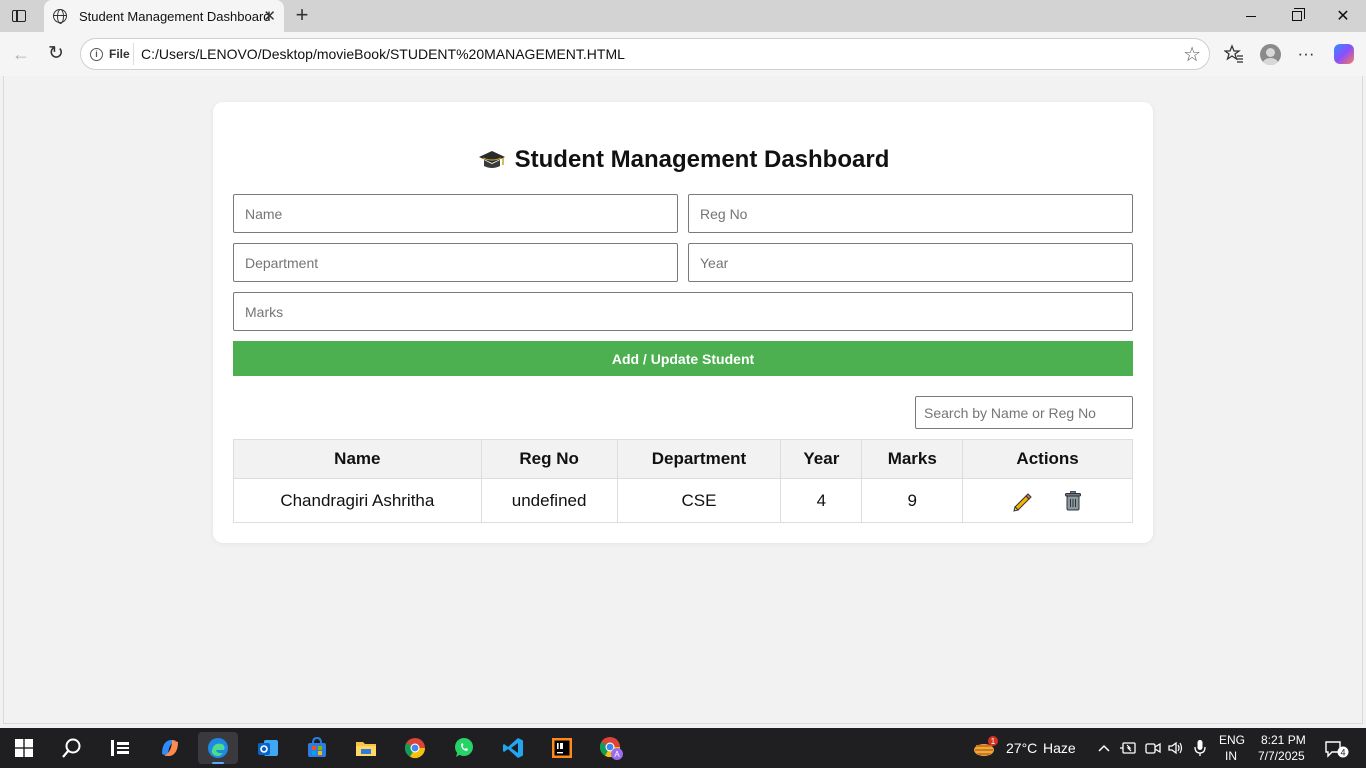 This screenshot has width=1366, height=768. I want to click on edge-browser-icon, so click(218, 748).